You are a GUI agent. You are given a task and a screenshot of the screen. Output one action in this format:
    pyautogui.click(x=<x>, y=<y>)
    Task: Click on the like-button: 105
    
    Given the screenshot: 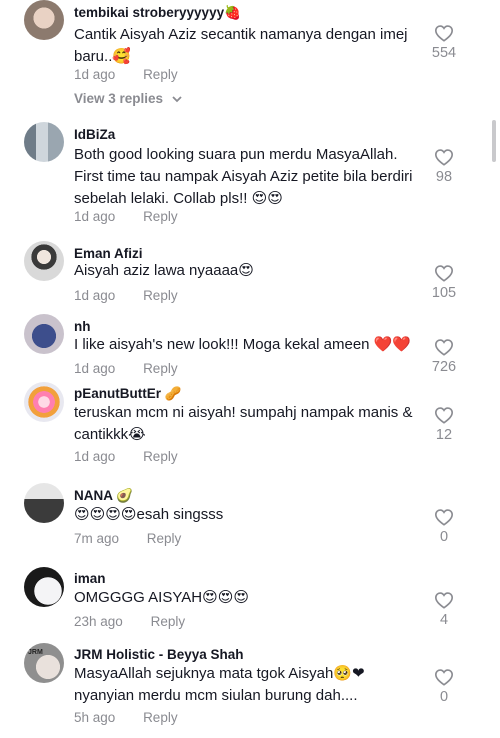 What is the action you would take?
    pyautogui.click(x=444, y=282)
    